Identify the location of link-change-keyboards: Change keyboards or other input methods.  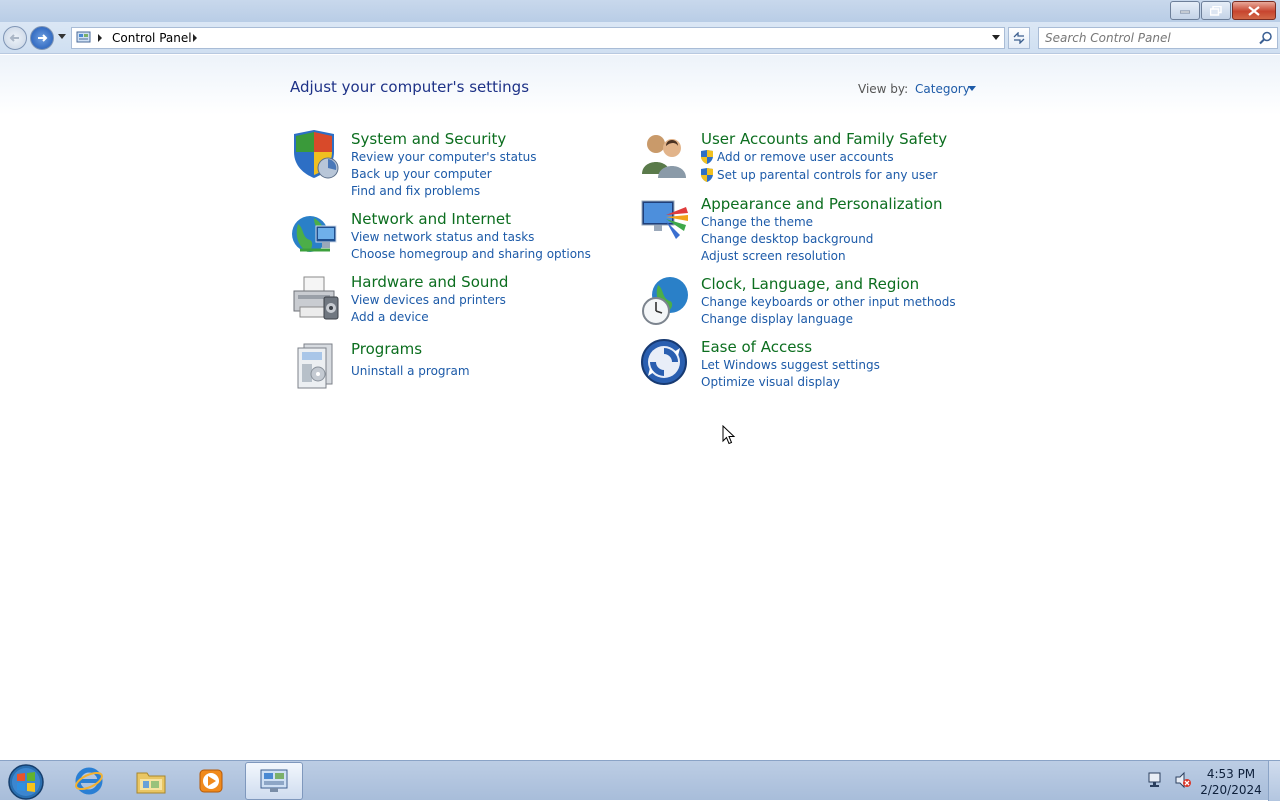
(828, 302).